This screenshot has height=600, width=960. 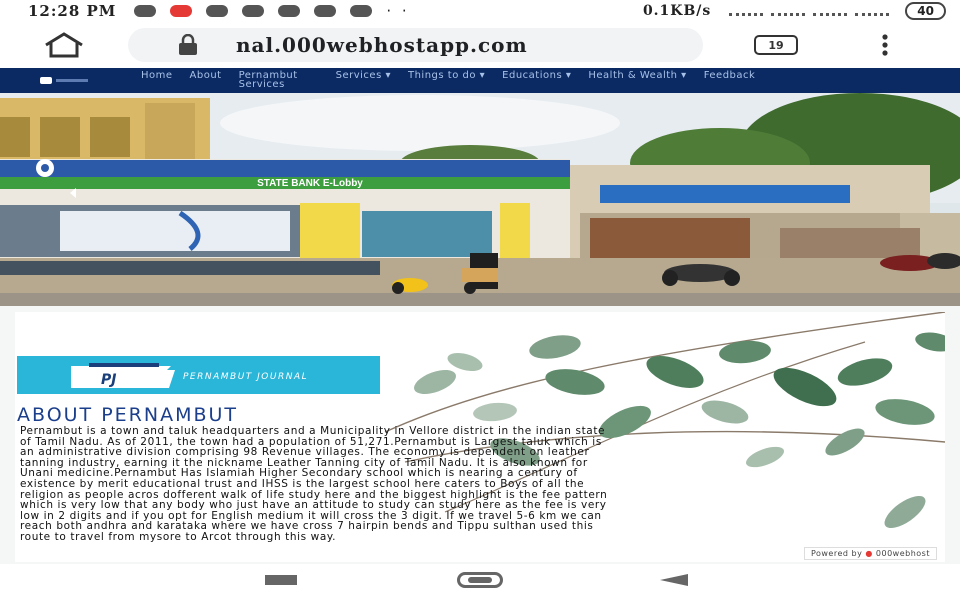 I want to click on cross-app-icon, so click(x=253, y=11).